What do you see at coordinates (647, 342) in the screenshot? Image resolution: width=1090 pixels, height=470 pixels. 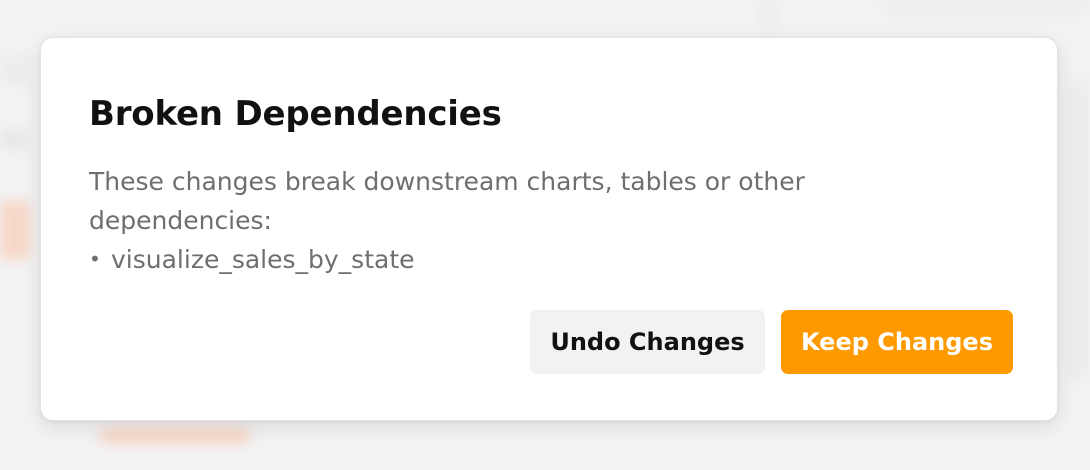 I see `undo-changes-button: Undo Changes` at bounding box center [647, 342].